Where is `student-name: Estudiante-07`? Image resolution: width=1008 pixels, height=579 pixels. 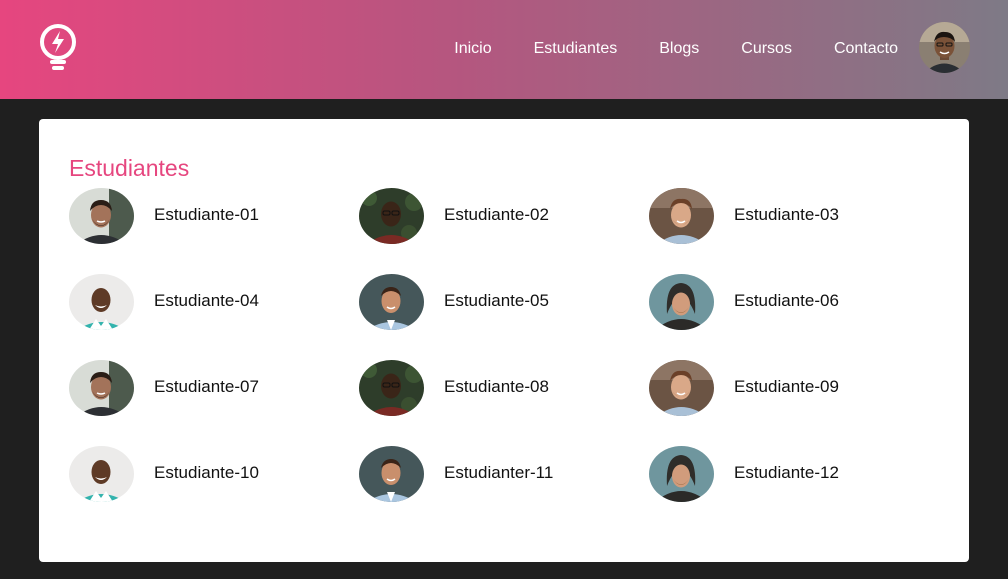 student-name: Estudiante-07 is located at coordinates (206, 387).